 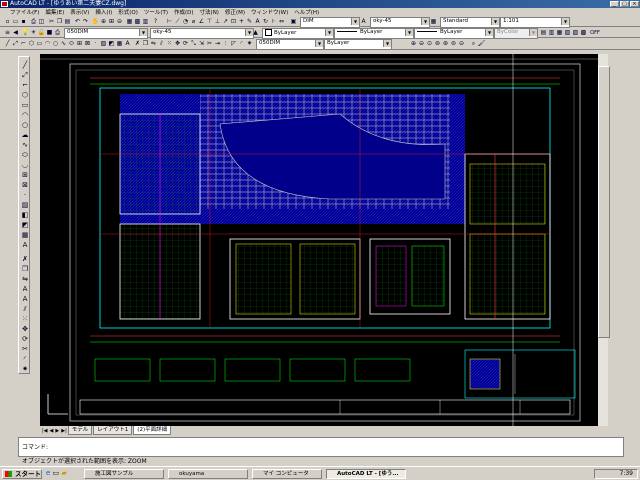 What do you see at coordinates (269, 12) in the screenshot?
I see `menu-window: ウィンドウ(W)` at bounding box center [269, 12].